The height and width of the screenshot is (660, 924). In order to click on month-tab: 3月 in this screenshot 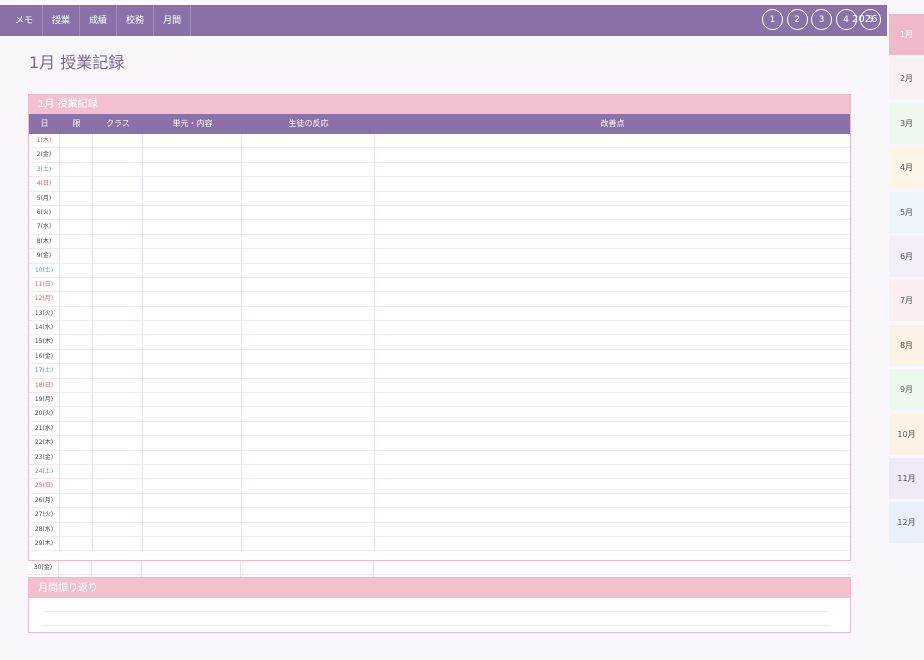, I will do `click(906, 123)`.